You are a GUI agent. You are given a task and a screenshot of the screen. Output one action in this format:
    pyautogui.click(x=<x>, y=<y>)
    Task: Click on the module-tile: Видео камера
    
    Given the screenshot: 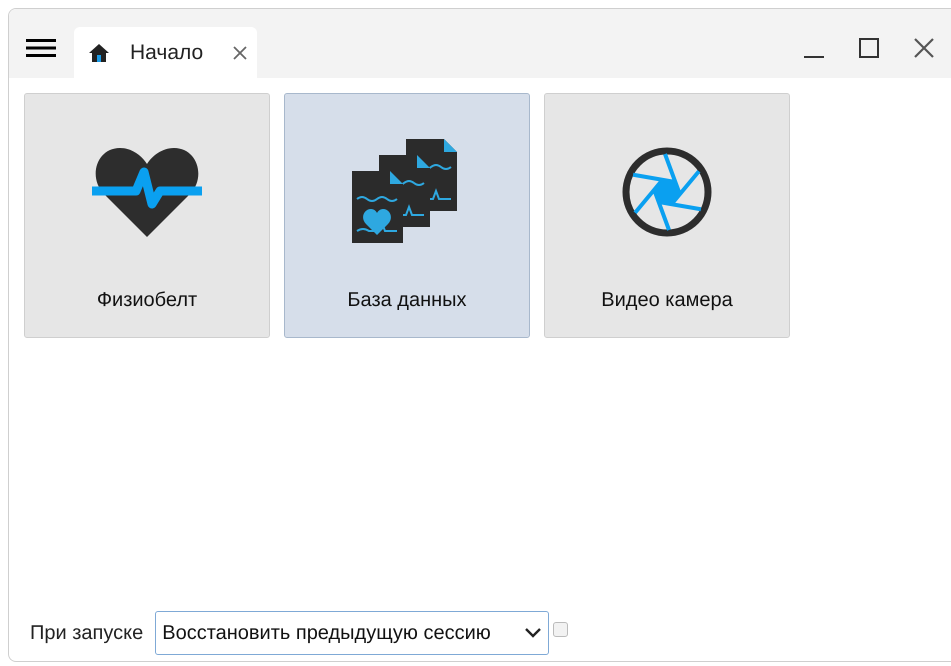 What is the action you would take?
    pyautogui.click(x=667, y=215)
    